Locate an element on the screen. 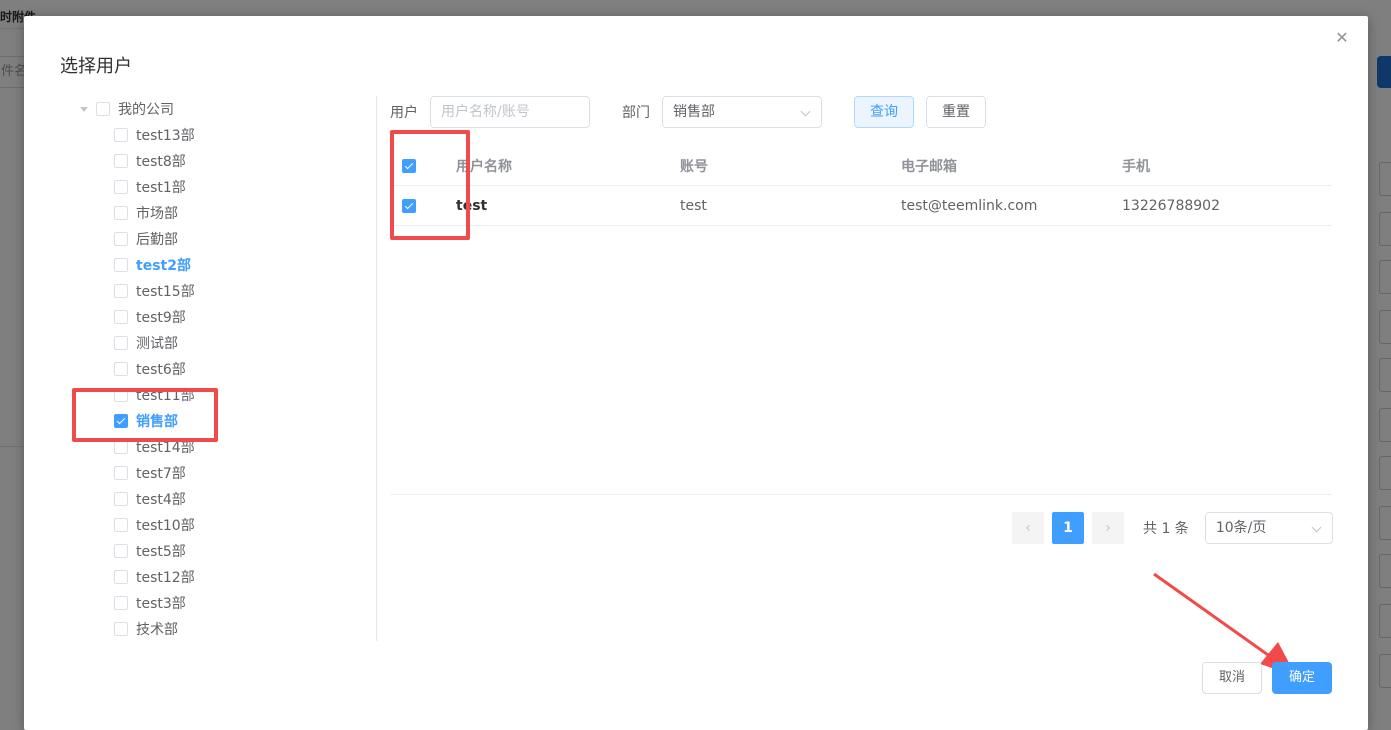 The image size is (1391, 730). tree-node-label: test5部 is located at coordinates (161, 552).